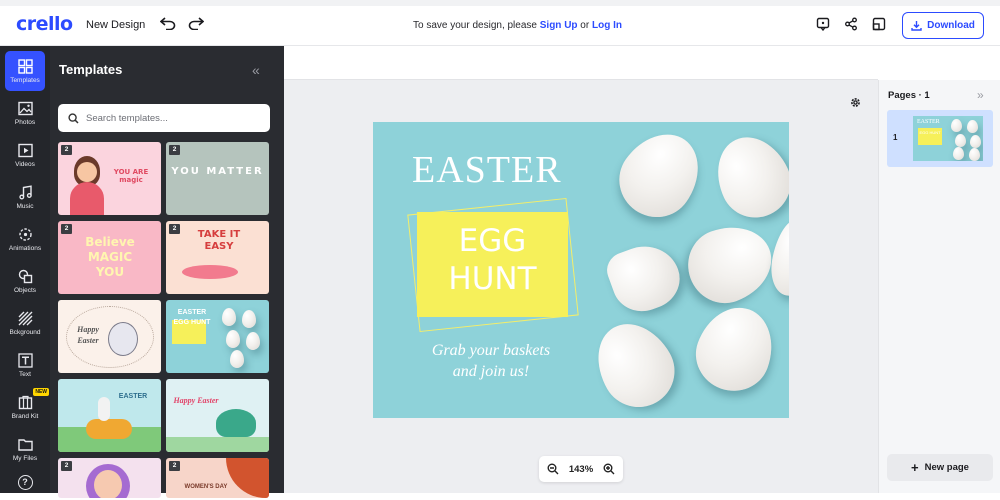 The image size is (1000, 500). What do you see at coordinates (25, 318) in the screenshot?
I see `background-icon` at bounding box center [25, 318].